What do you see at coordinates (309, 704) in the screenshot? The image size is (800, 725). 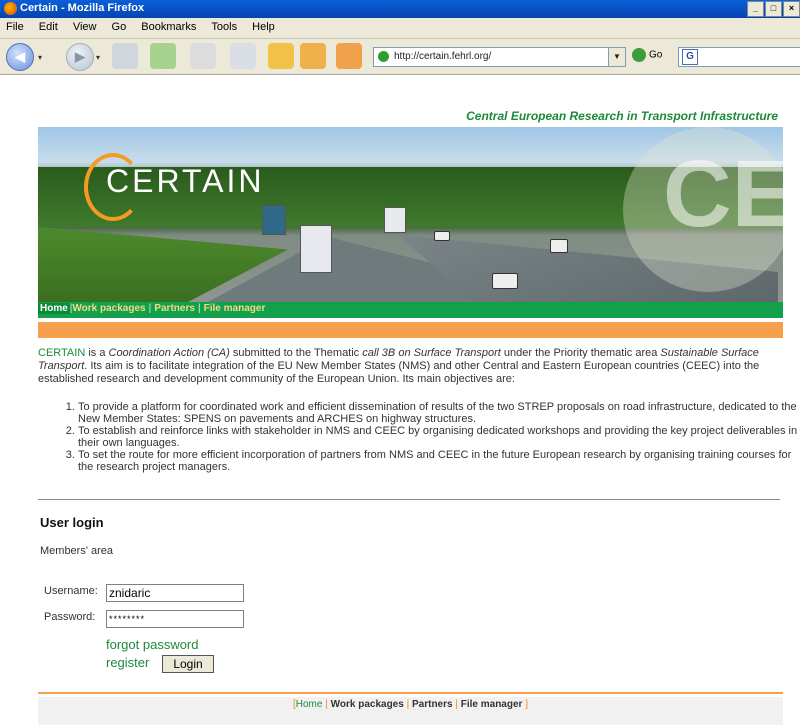 I see `footer-home-link: Home` at bounding box center [309, 704].